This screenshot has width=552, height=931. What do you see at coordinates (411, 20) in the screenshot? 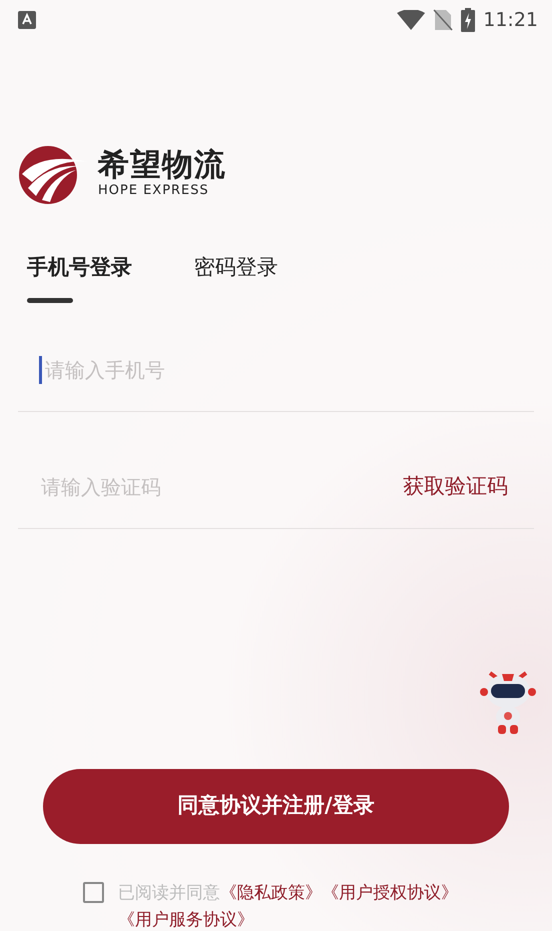
I see `wifi-icon` at bounding box center [411, 20].